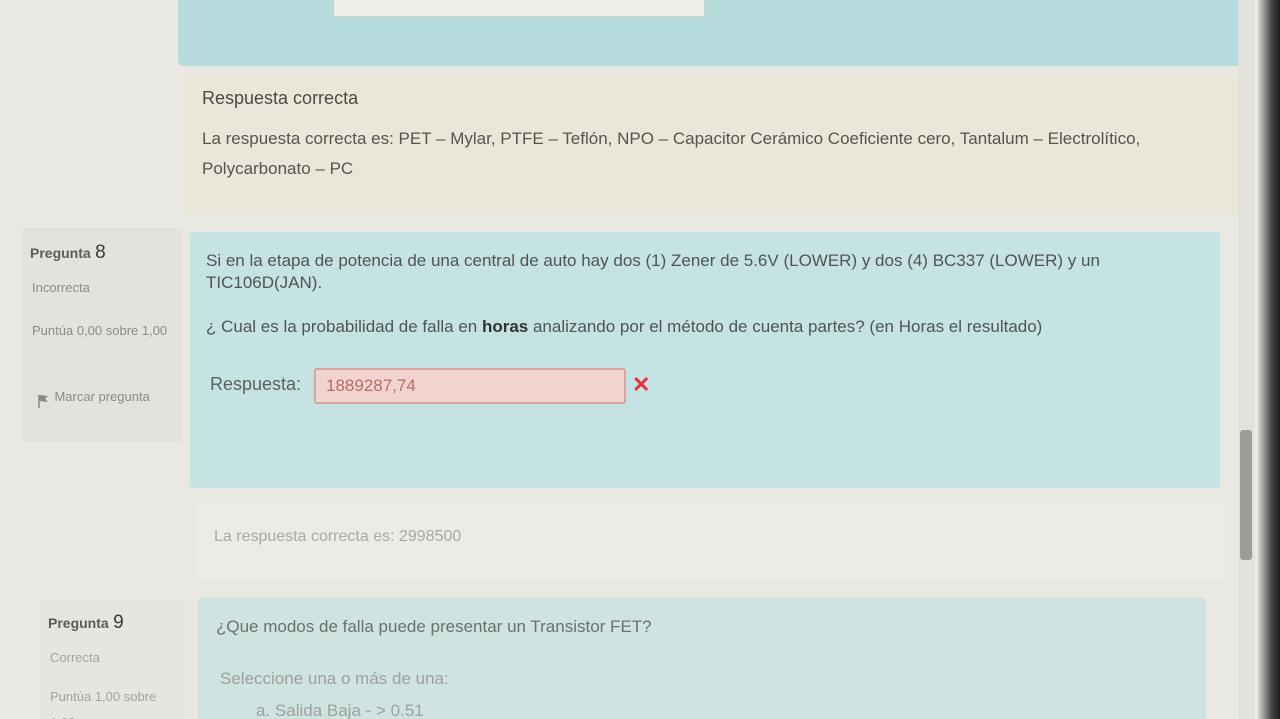  Describe the element at coordinates (470, 386) in the screenshot. I see `answer-input` at that location.